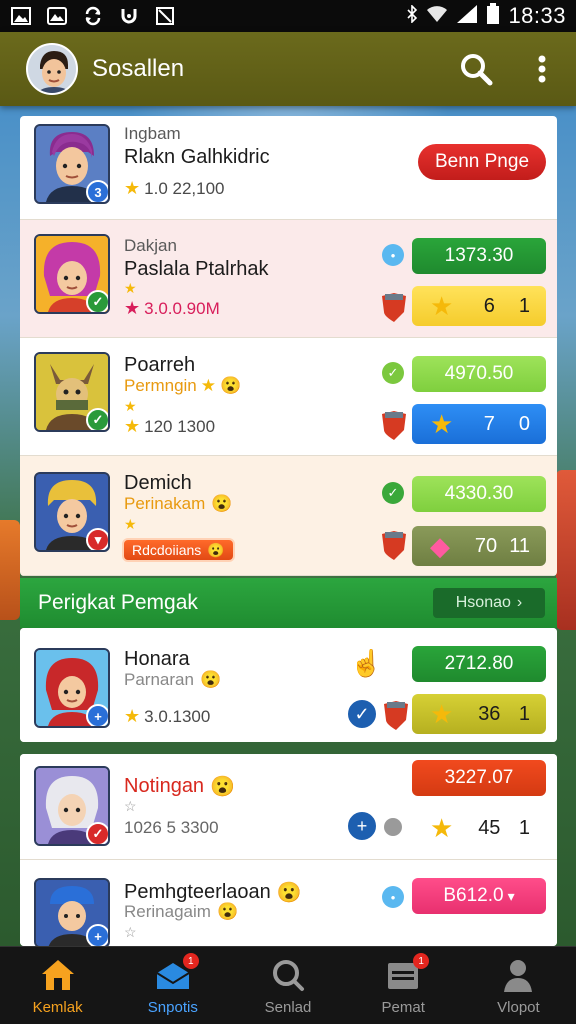  I want to click on gem-icon: ◆, so click(440, 545).